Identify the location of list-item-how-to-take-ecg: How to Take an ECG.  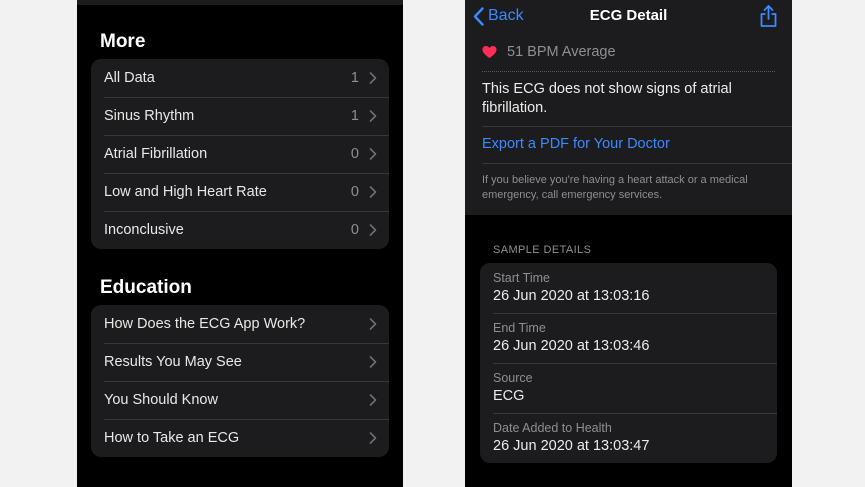
(240, 438).